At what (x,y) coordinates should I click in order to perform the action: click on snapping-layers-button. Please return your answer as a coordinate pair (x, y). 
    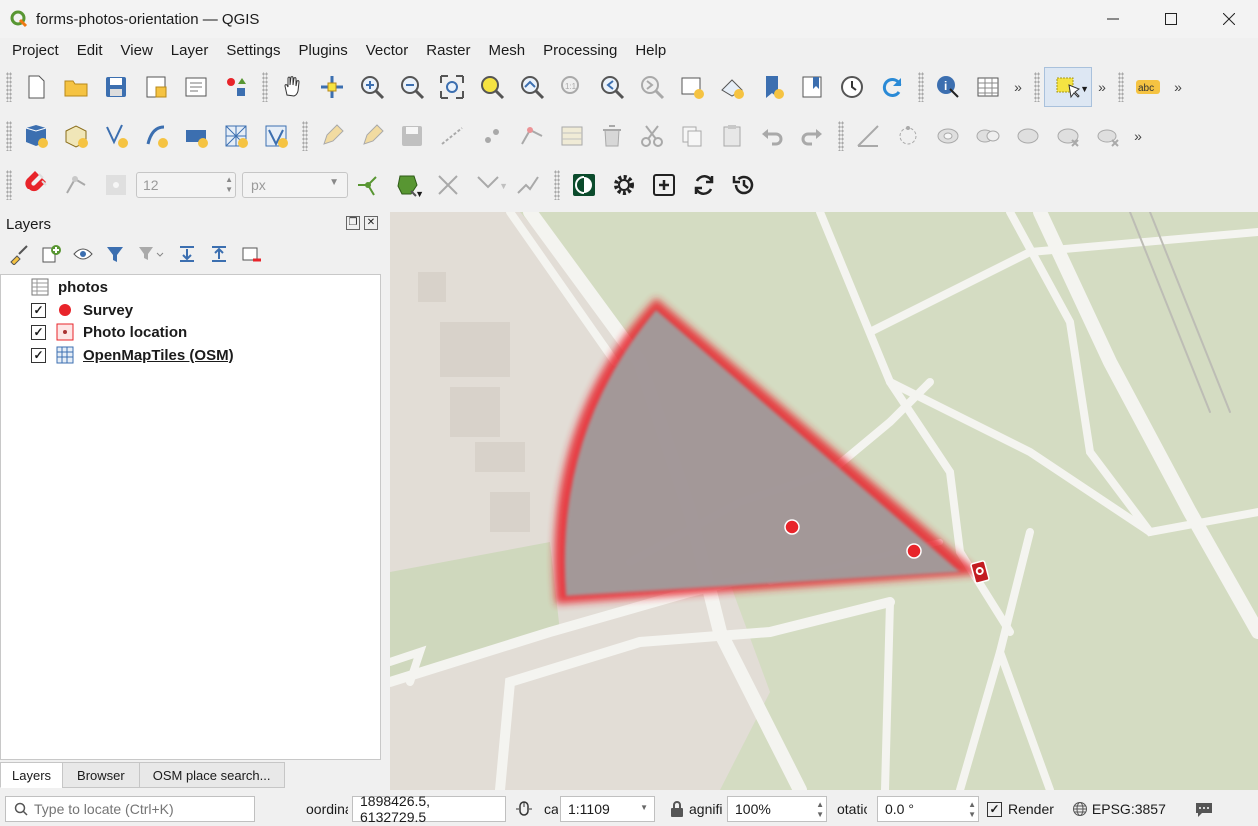
    Looking at the image, I should click on (76, 185).